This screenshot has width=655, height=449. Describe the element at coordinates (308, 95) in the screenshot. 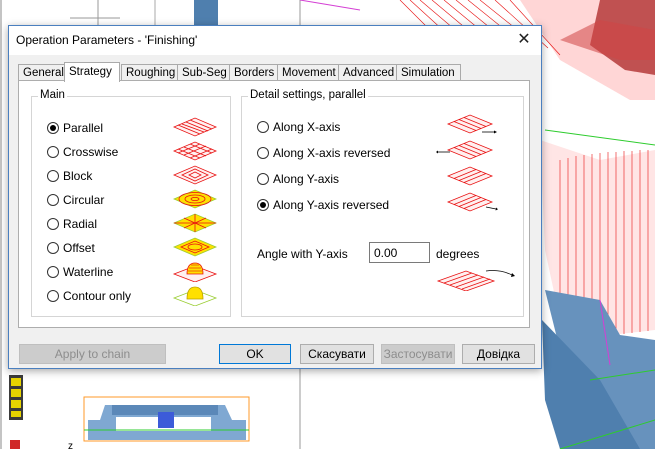

I see `detail-group-title: Detail settings, parallel` at that location.